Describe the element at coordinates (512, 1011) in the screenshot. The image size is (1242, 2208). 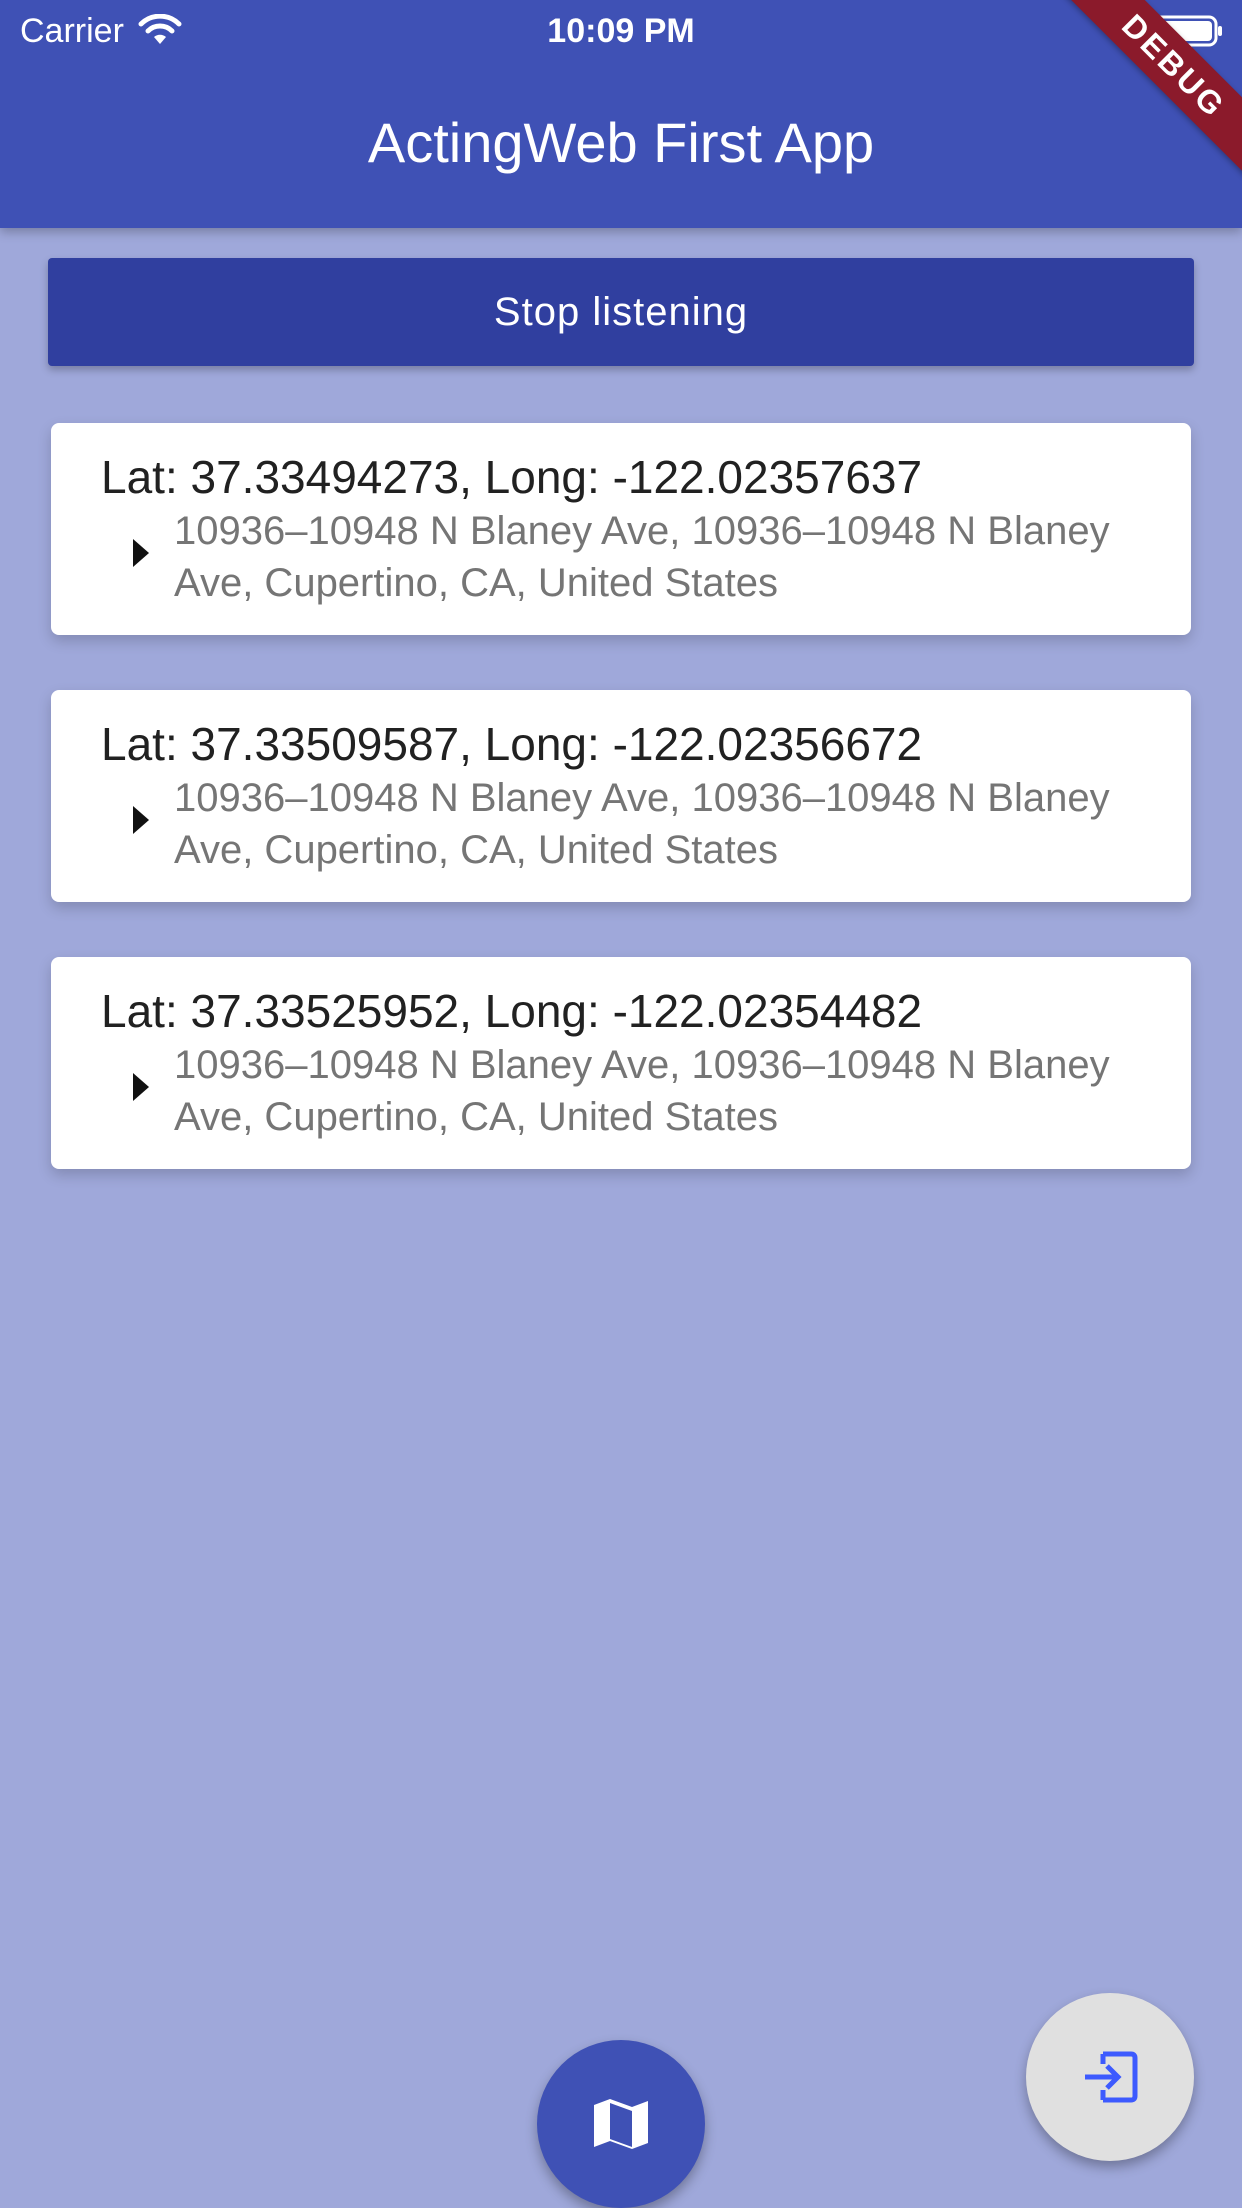
I see `location-coordinates: Lat: 37.33525952, Long: -122.02354482` at that location.